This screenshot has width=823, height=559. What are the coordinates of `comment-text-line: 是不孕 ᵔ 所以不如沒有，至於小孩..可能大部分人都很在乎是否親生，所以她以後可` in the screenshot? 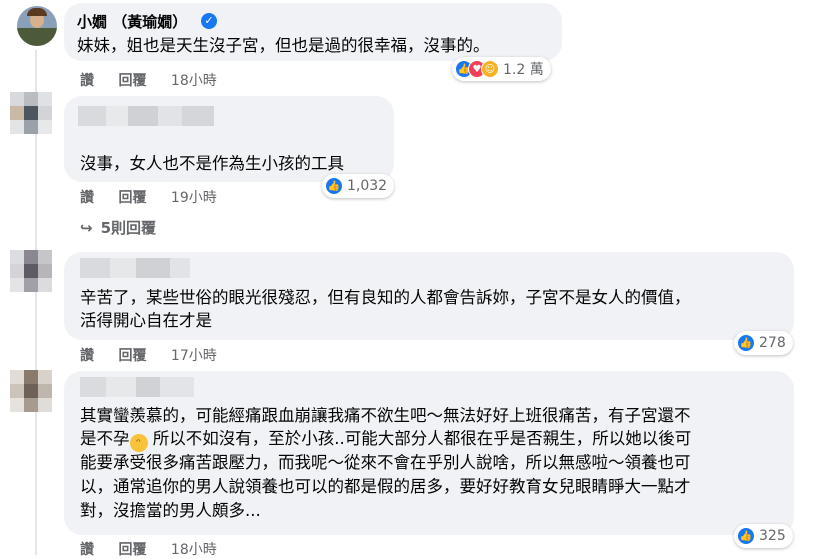 It's located at (385, 438).